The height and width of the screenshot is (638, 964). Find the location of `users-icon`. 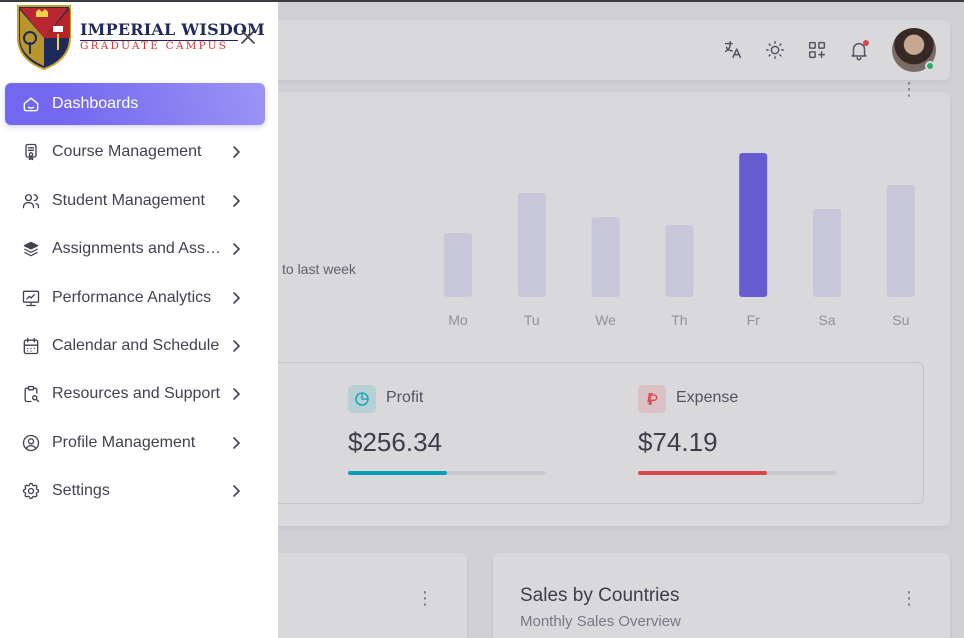

users-icon is located at coordinates (31, 201).